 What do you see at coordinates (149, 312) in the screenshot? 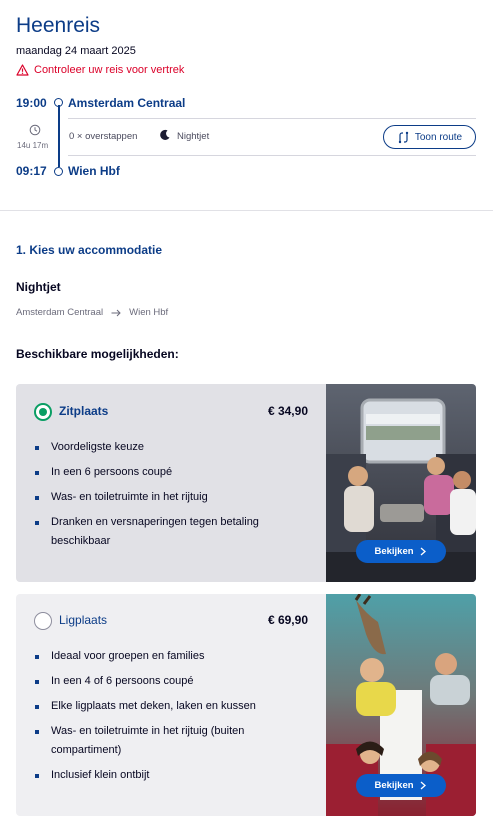
I see `route-to: Wien Hbf` at bounding box center [149, 312].